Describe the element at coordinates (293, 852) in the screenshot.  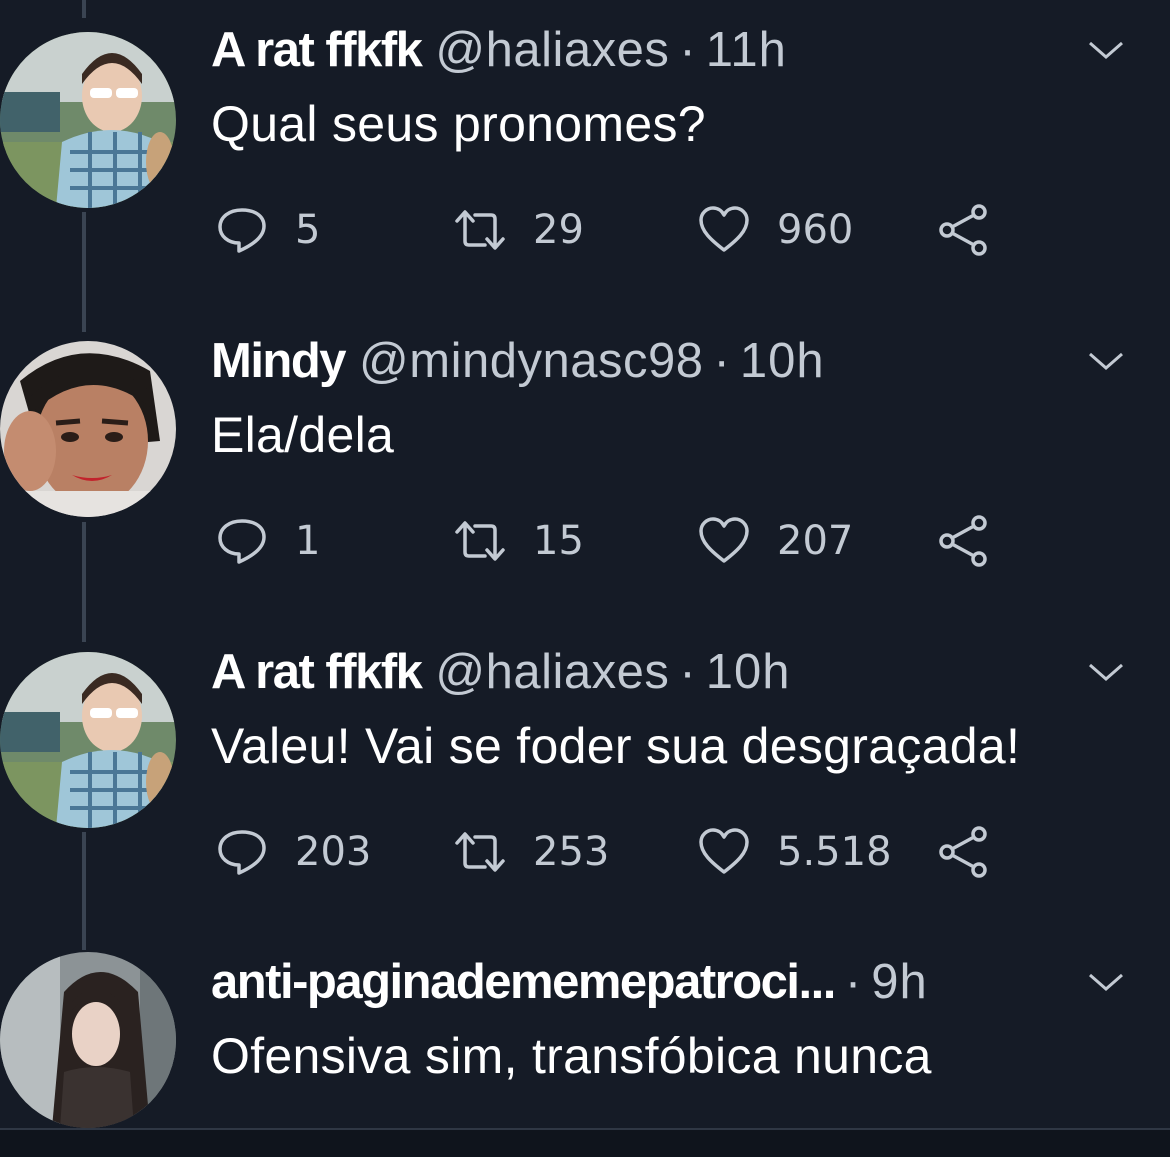
I see `reply-button: 203` at that location.